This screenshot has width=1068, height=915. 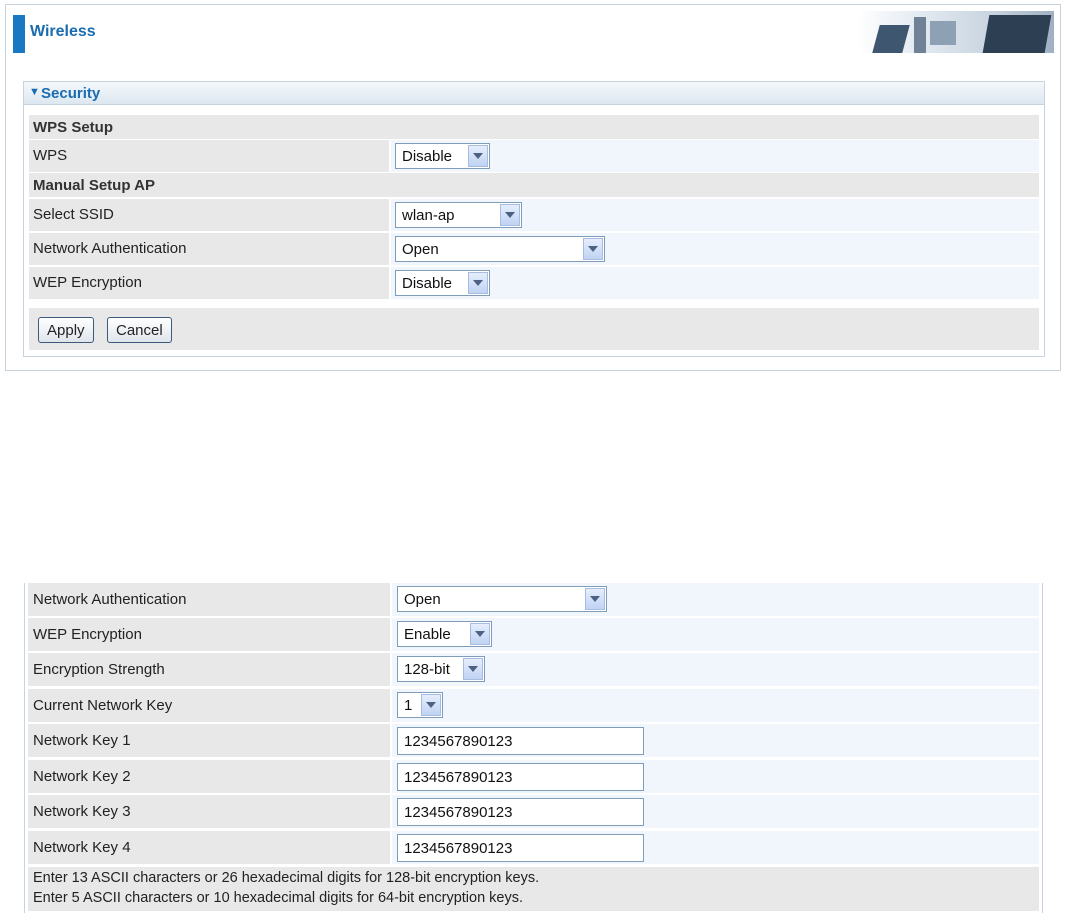 I want to click on apply-button: Apply, so click(x=66, y=330).